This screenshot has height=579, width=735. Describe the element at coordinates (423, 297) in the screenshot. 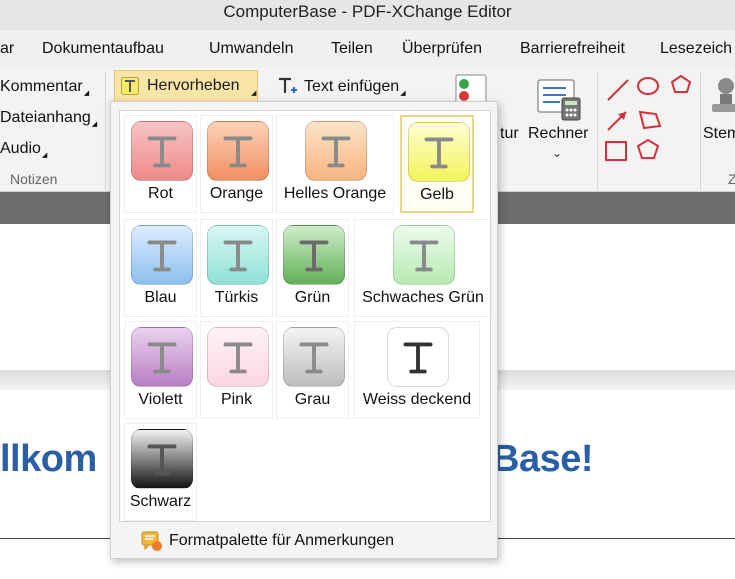

I see `style-option-label: Schwaches Grün` at that location.